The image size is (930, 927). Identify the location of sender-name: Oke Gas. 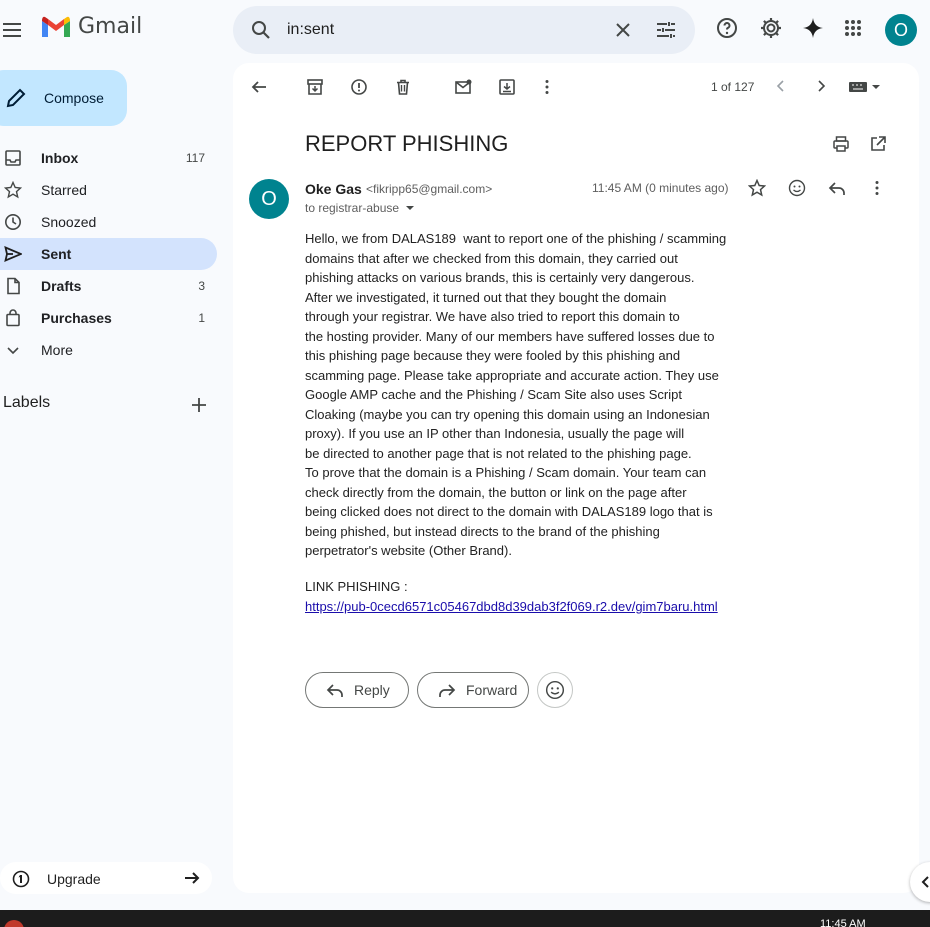
(333, 189).